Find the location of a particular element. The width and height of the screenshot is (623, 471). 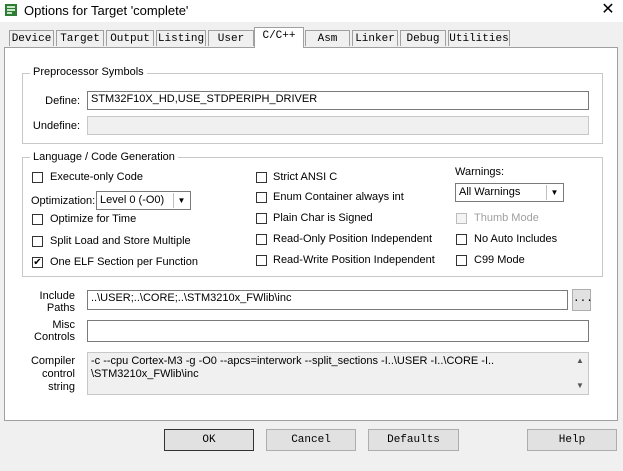

compiler-control-label: Compiler control string is located at coordinates (48, 374).